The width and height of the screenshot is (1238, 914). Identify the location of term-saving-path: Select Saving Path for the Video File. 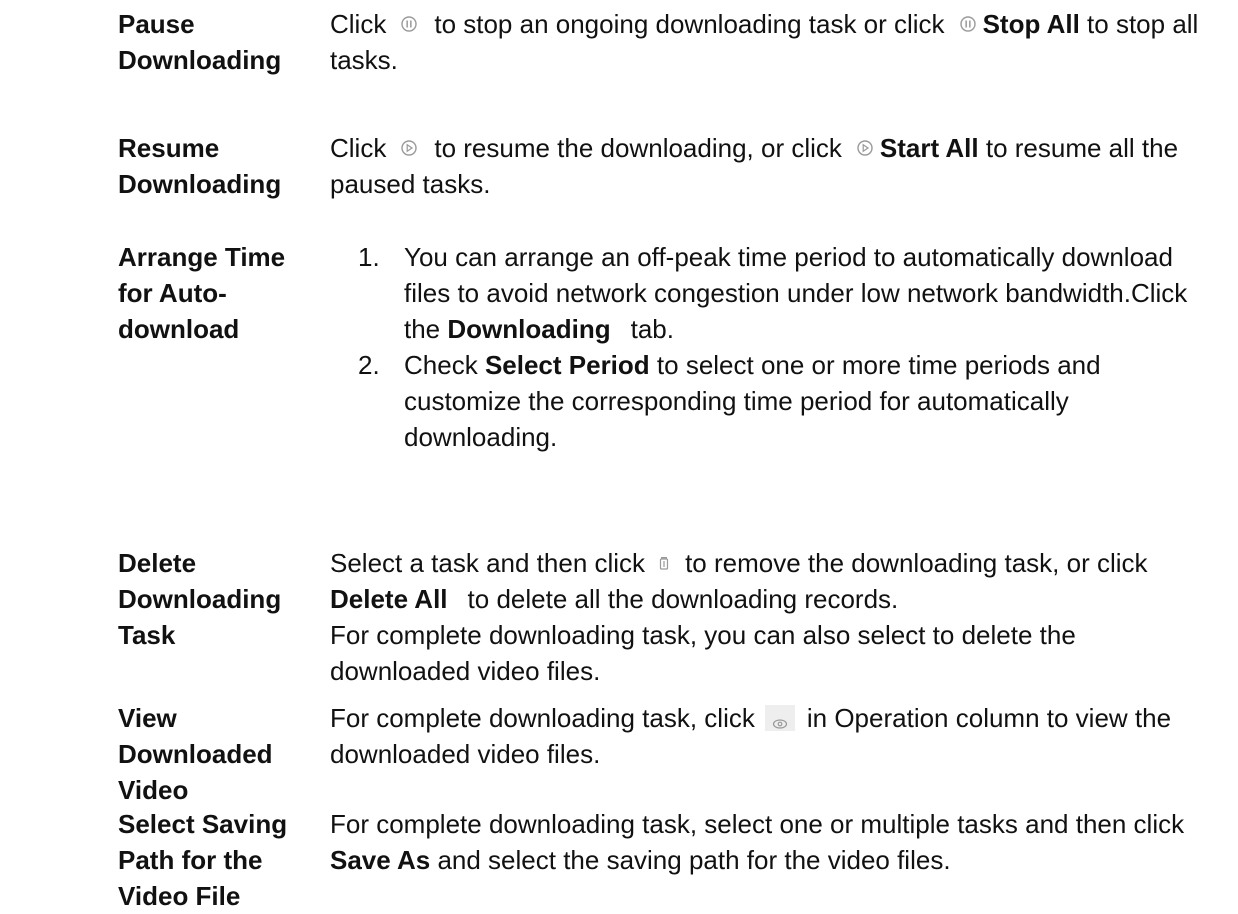
(203, 860).